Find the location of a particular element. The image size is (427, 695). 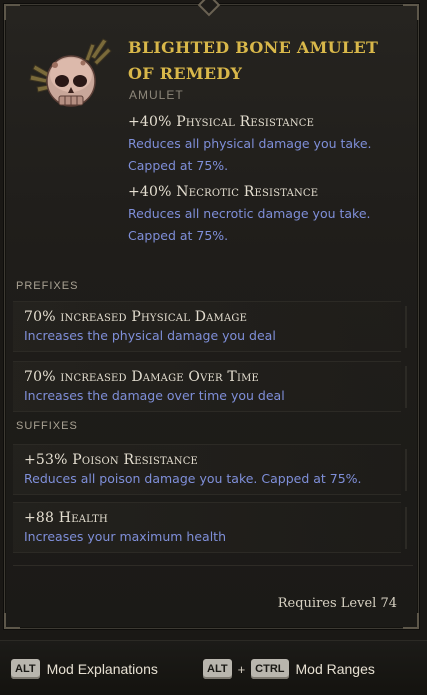

mod-description: Increases the damage over time you deal is located at coordinates (154, 395).